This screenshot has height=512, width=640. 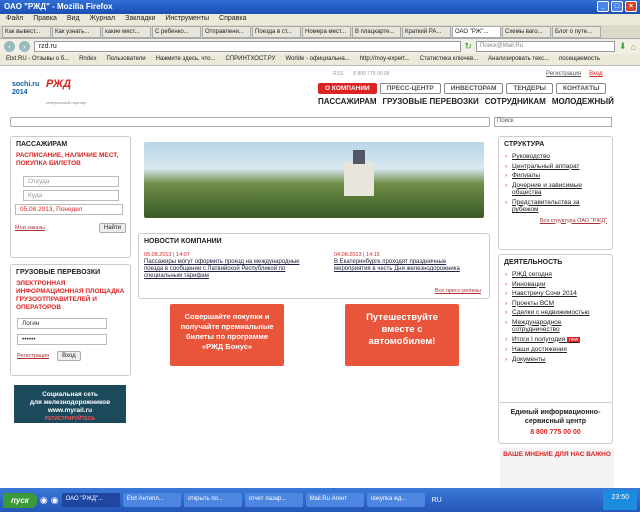 What do you see at coordinates (555, 167) in the screenshot?
I see `structure-item: Центральный аппарат` at bounding box center [555, 167].